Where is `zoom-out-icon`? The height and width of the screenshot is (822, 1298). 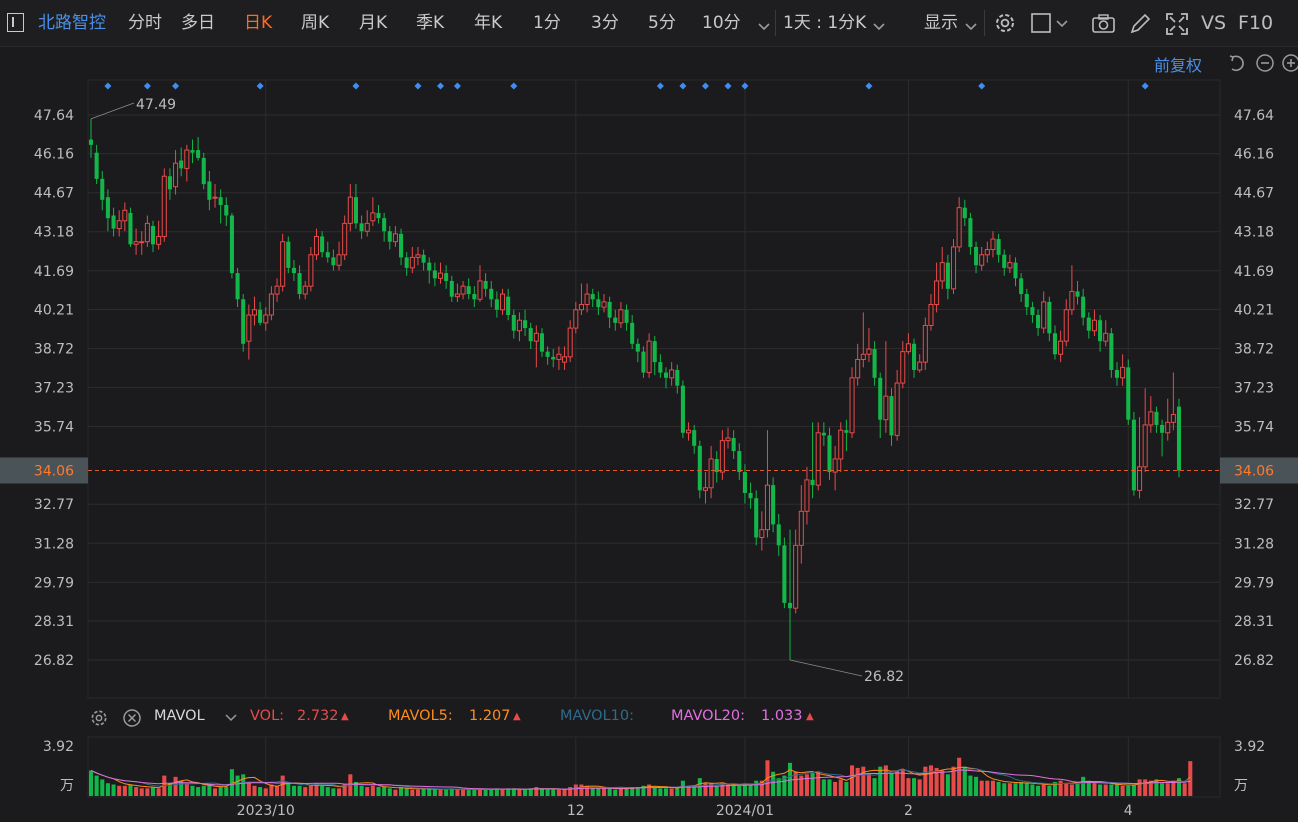 zoom-out-icon is located at coordinates (1265, 65).